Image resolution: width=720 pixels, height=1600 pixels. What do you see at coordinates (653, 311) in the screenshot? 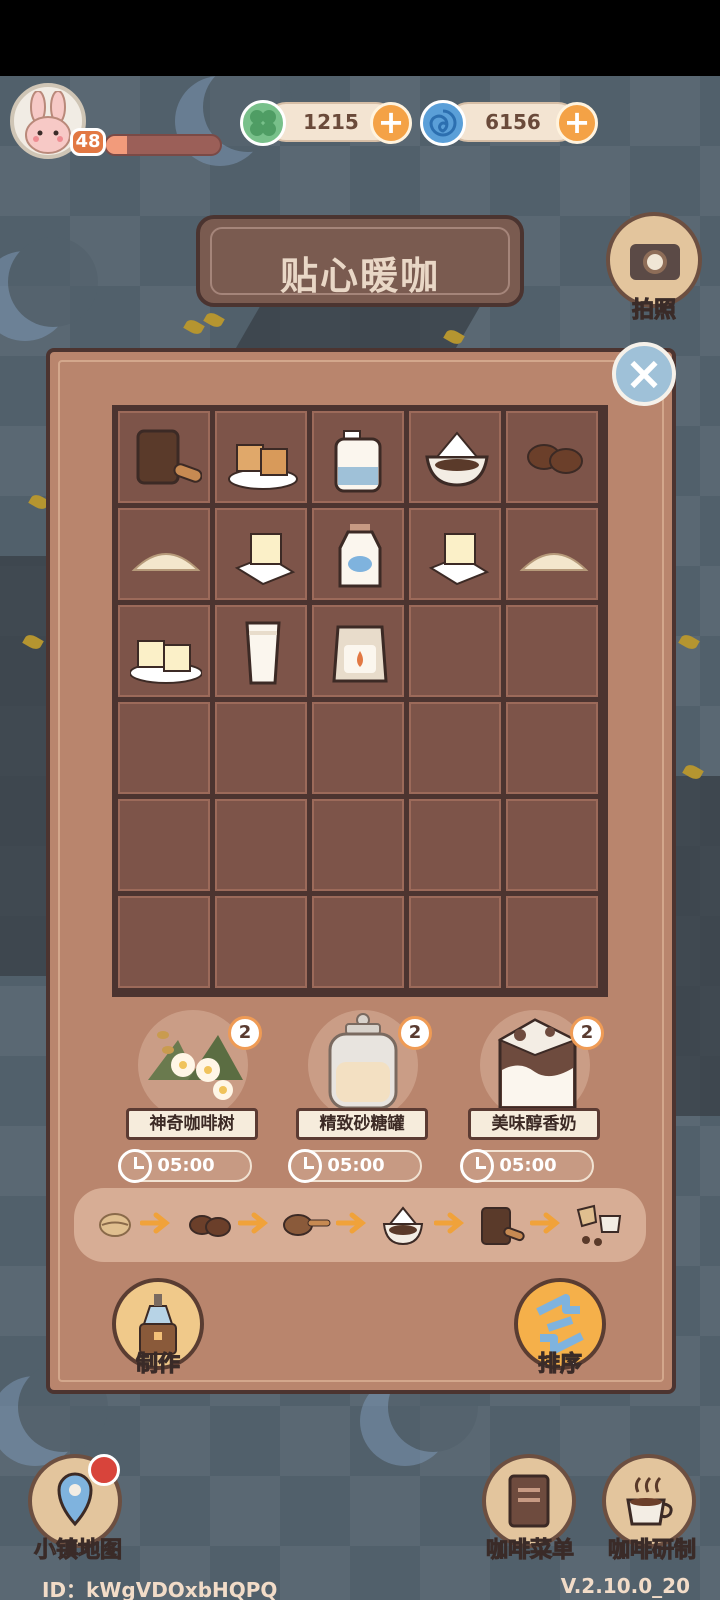
I see `camera-label: 拍照` at bounding box center [653, 311].